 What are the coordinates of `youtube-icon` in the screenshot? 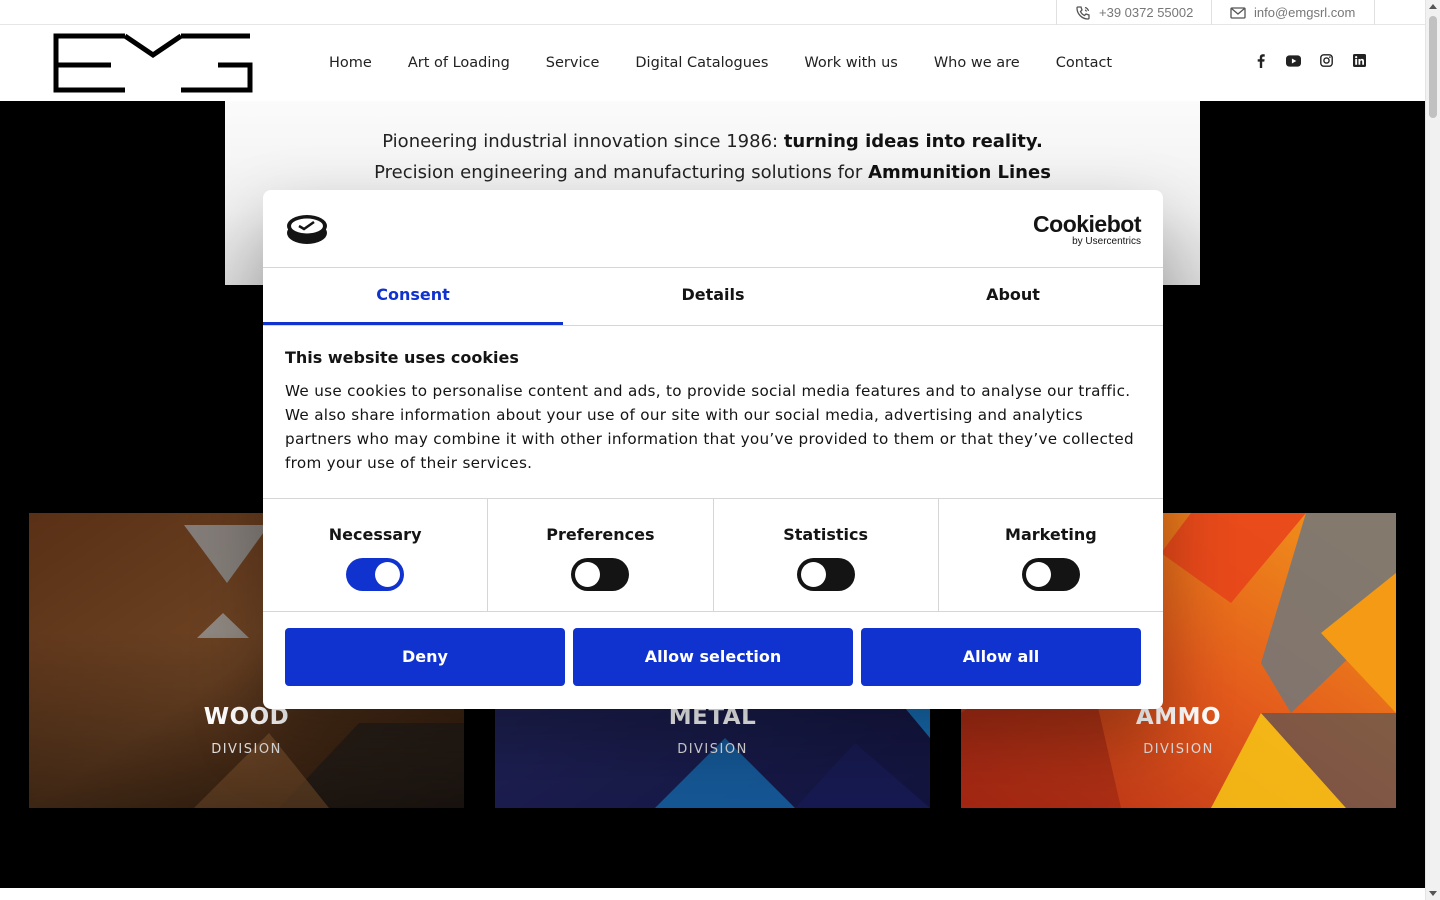 It's located at (1293, 60).